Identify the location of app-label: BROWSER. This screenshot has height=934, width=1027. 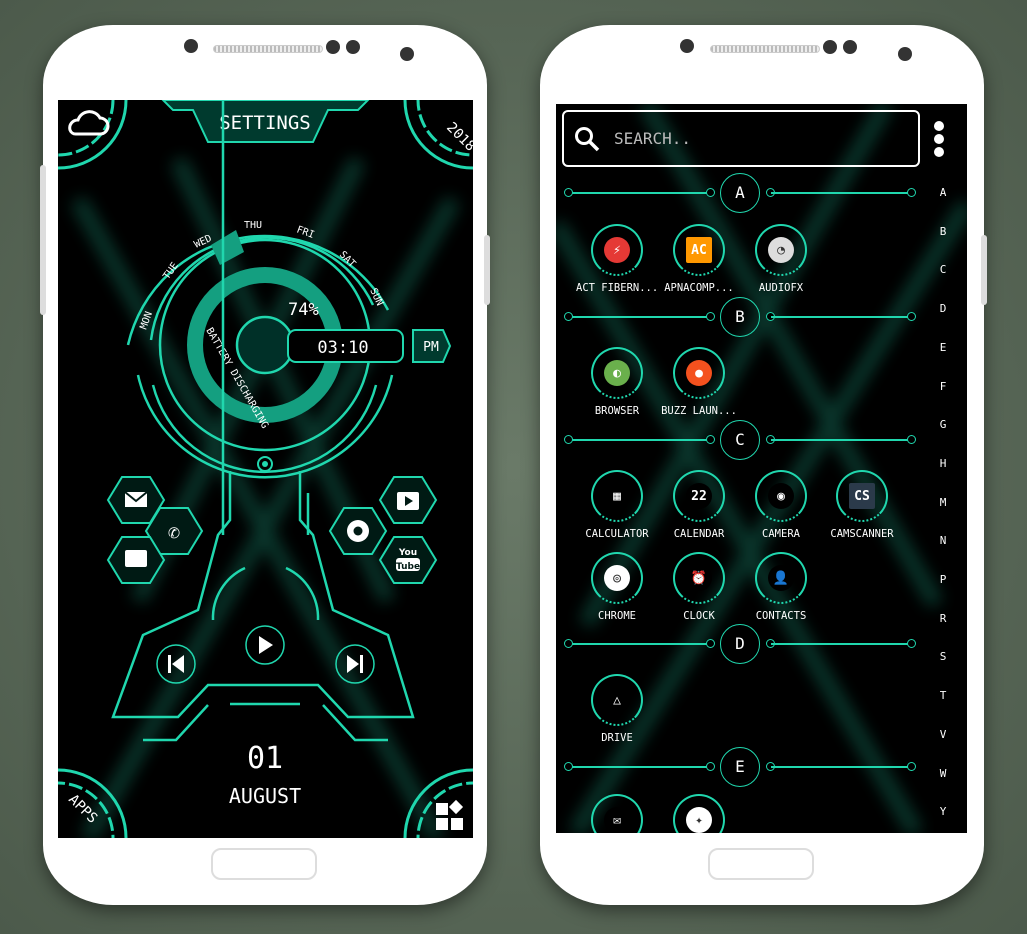
(617, 411).